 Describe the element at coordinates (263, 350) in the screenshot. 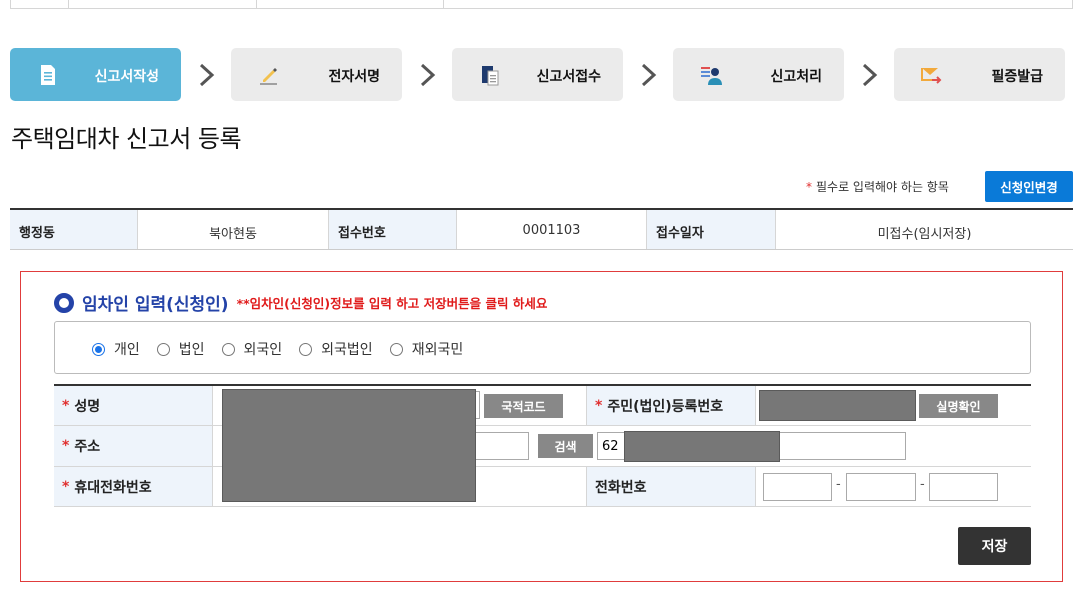

I see `radio-label: 외국인` at that location.